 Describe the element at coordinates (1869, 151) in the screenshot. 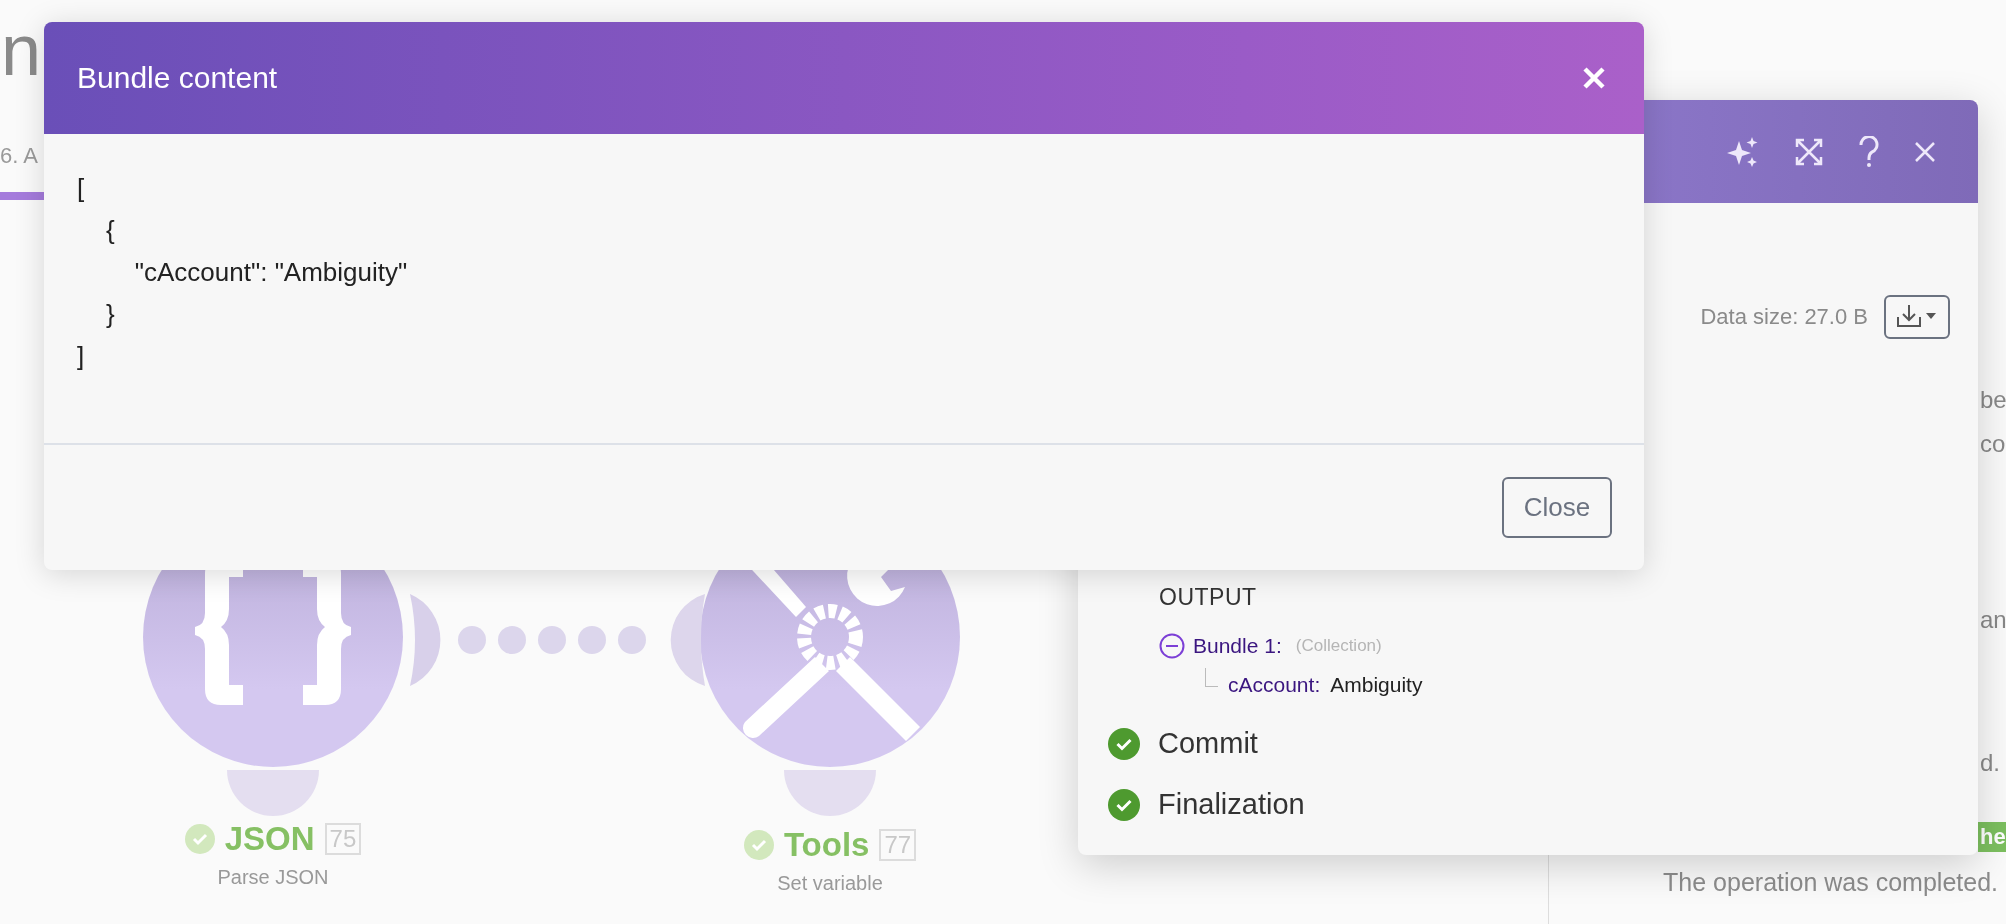

I see `help-icon` at that location.